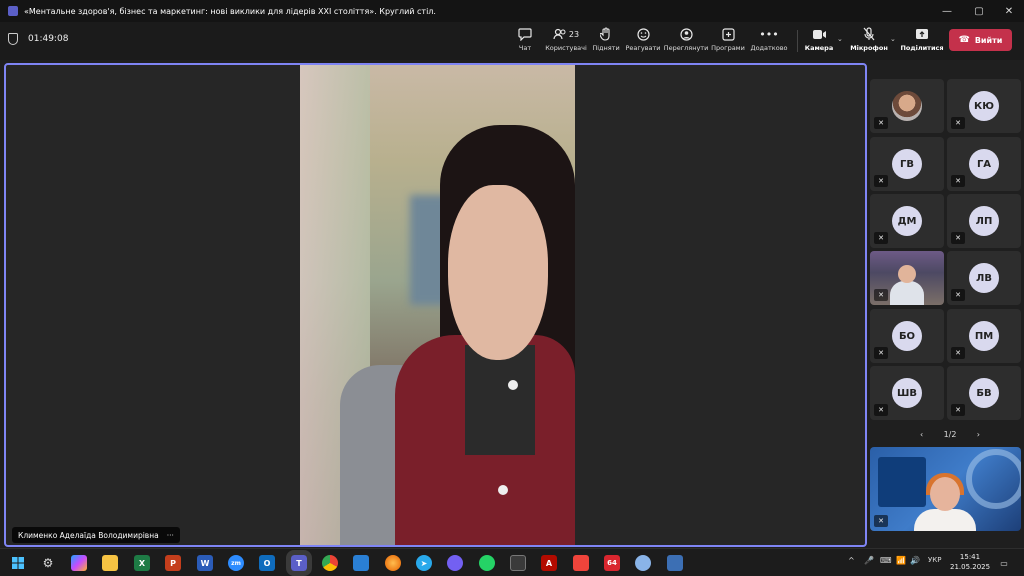  What do you see at coordinates (893, 39) in the screenshot?
I see `mic-options-chevron-icon: ⌄` at bounding box center [893, 39].